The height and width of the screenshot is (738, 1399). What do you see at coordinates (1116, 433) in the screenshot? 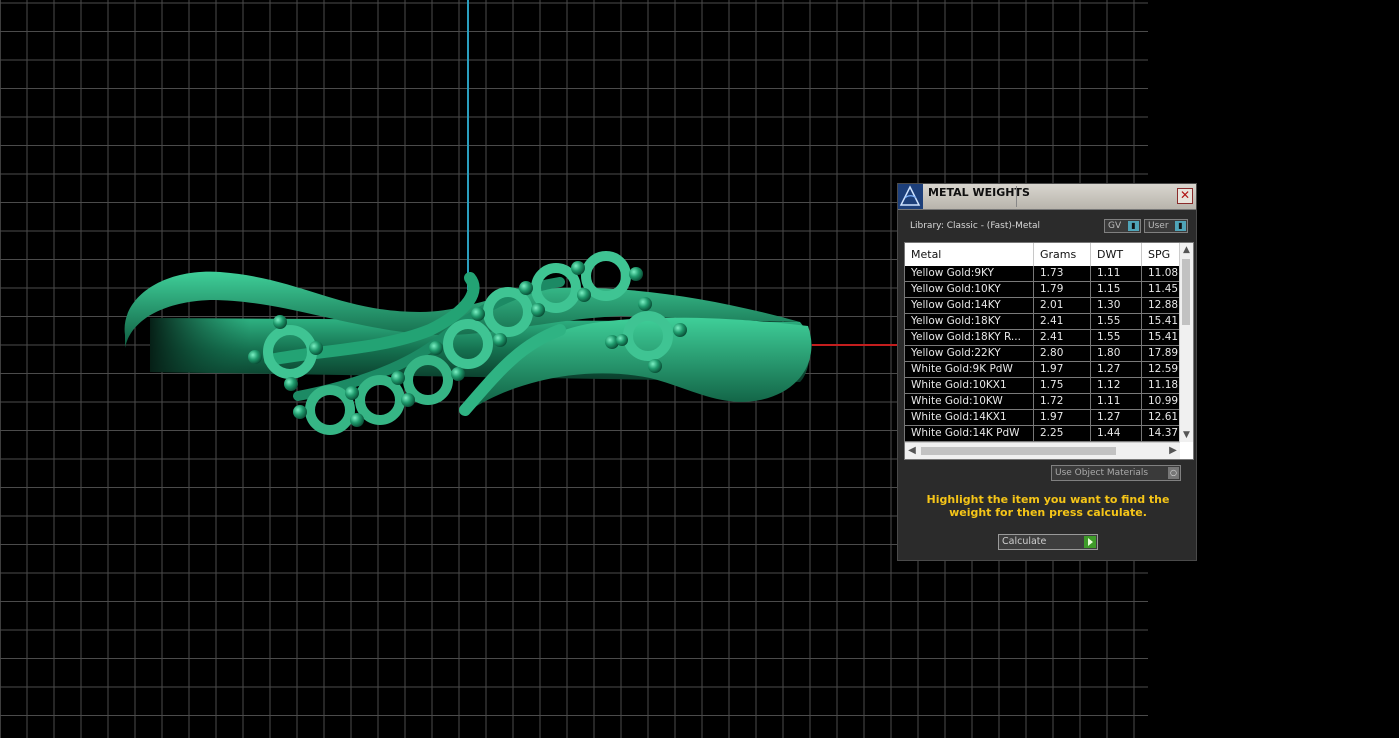
I see `table-cell-dwt: 1.44` at bounding box center [1116, 433].